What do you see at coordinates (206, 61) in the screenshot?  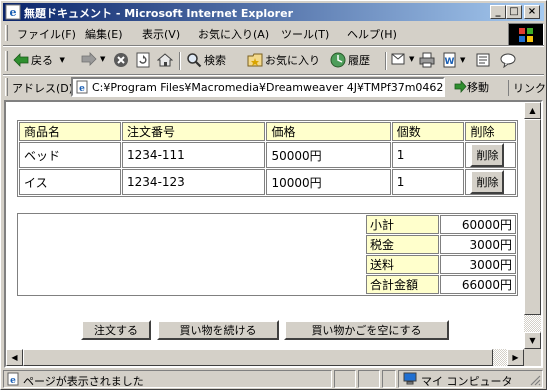 I see `search-button: 検索` at bounding box center [206, 61].